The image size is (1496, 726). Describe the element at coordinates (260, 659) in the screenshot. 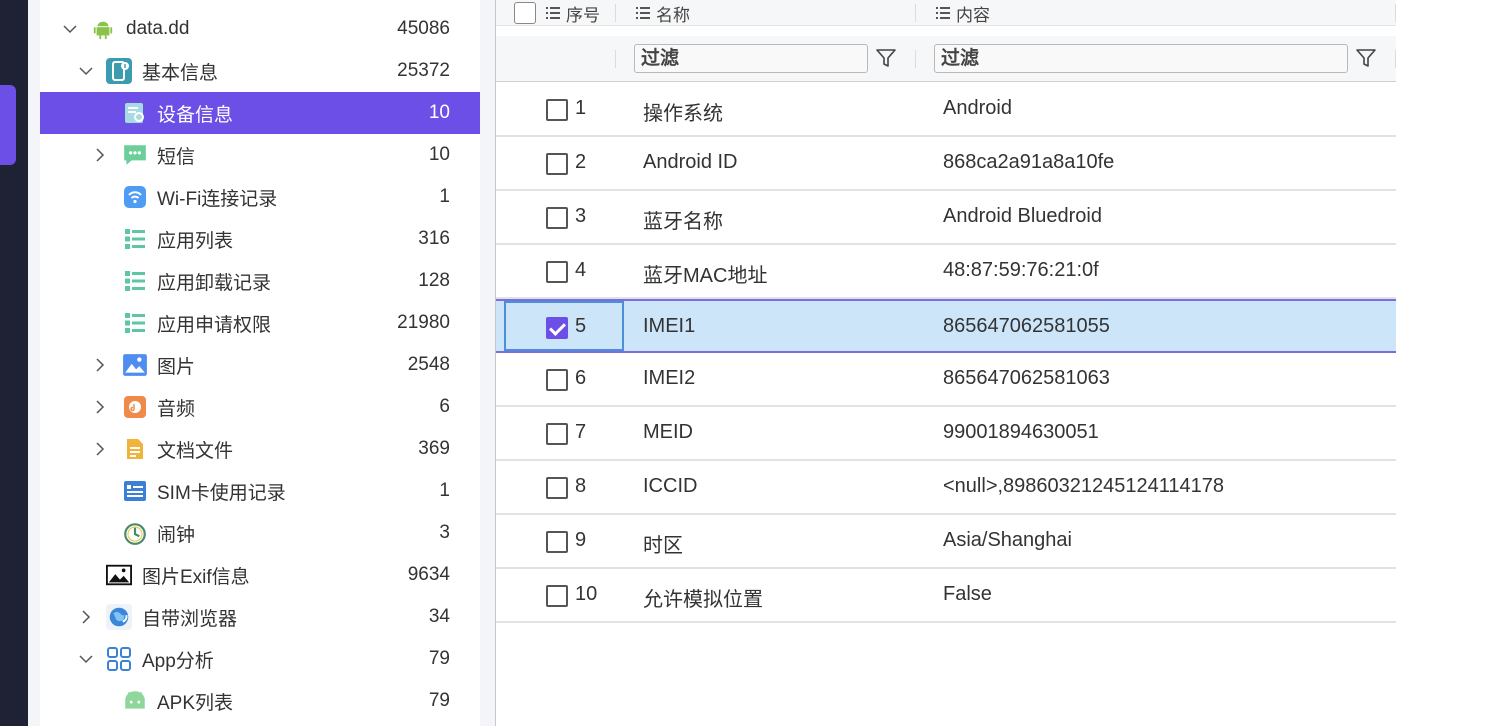

I see `tree-item: App分析 79` at that location.